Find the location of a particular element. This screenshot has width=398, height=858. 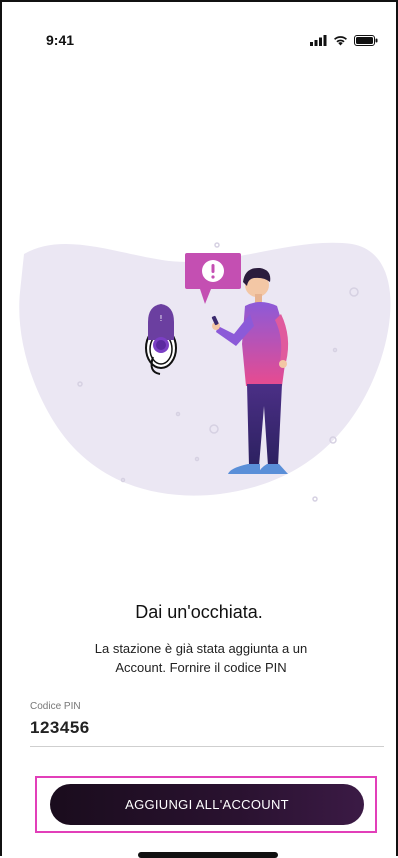

cellular-signal-icon is located at coordinates (318, 42).